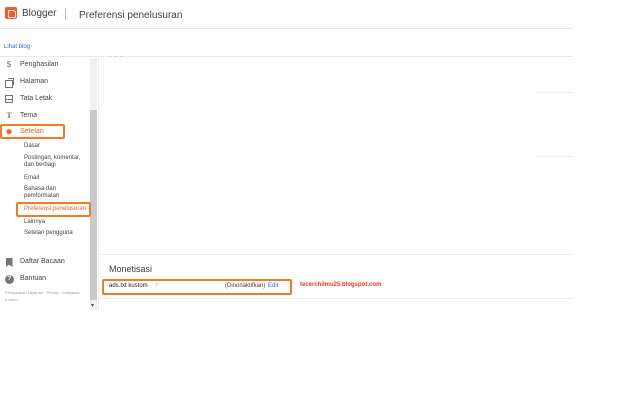  What do you see at coordinates (53, 209) in the screenshot?
I see `highlight-search-preferences` at bounding box center [53, 209].